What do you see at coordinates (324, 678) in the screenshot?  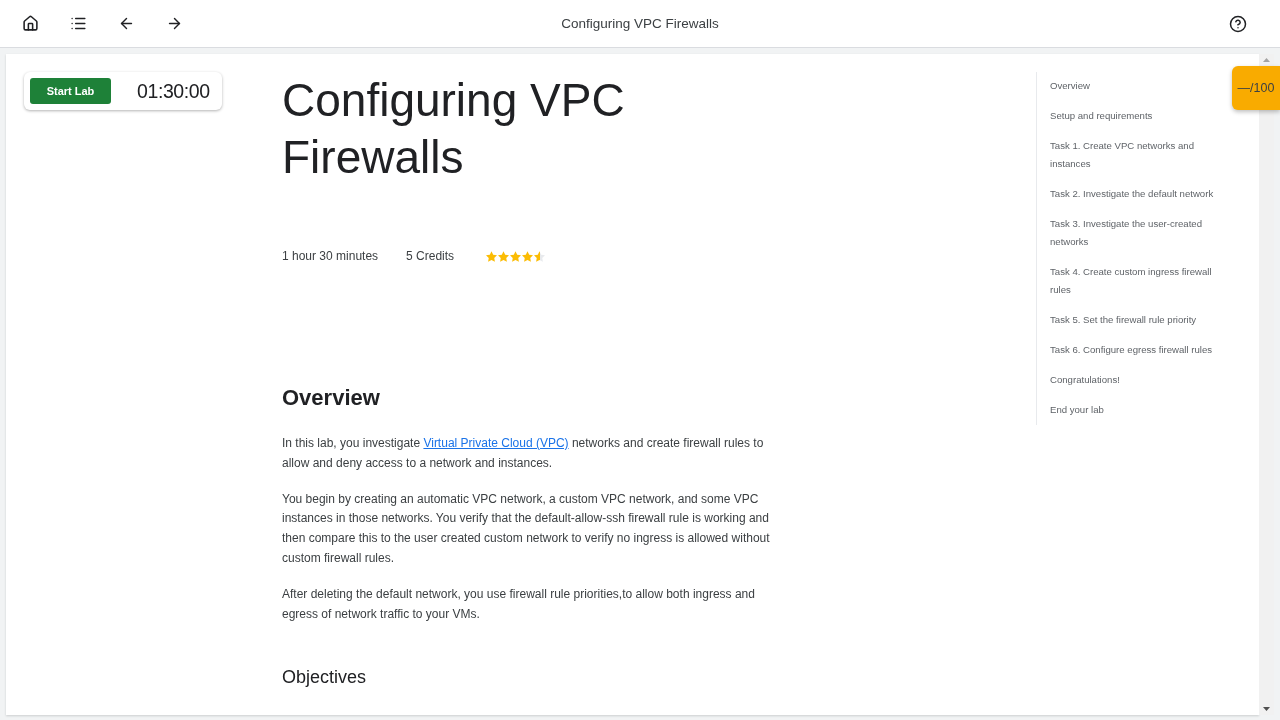 I see `section-heading: Objectives` at bounding box center [324, 678].